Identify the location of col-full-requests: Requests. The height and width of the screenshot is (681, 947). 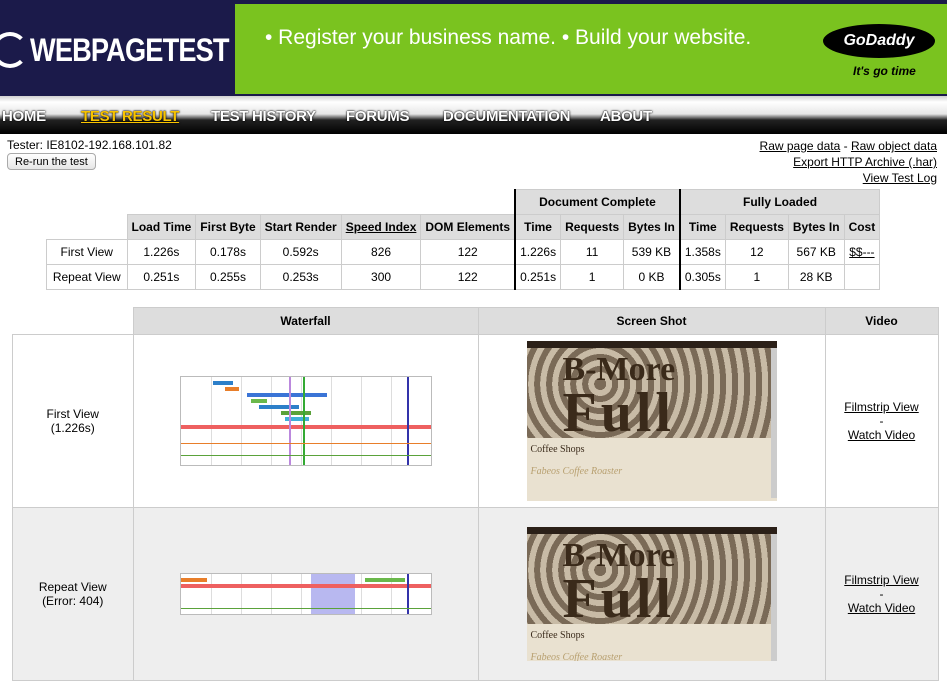
(756, 227).